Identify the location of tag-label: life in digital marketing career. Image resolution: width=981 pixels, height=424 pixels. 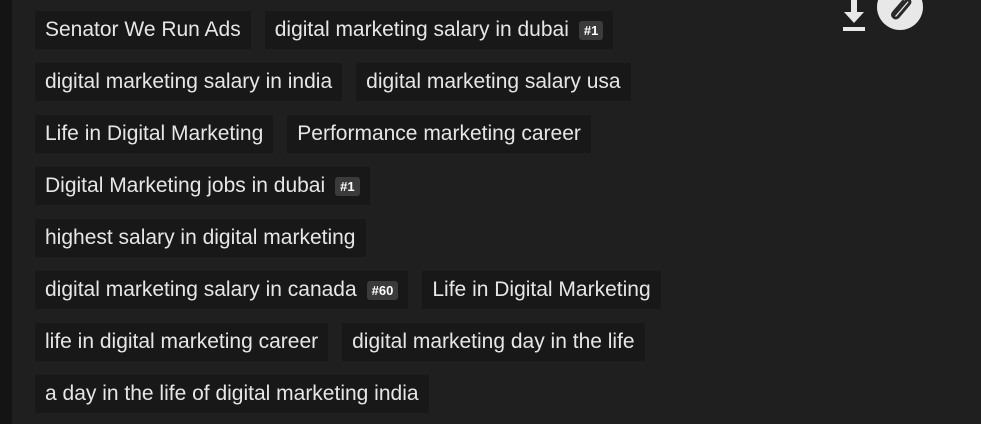
(182, 341).